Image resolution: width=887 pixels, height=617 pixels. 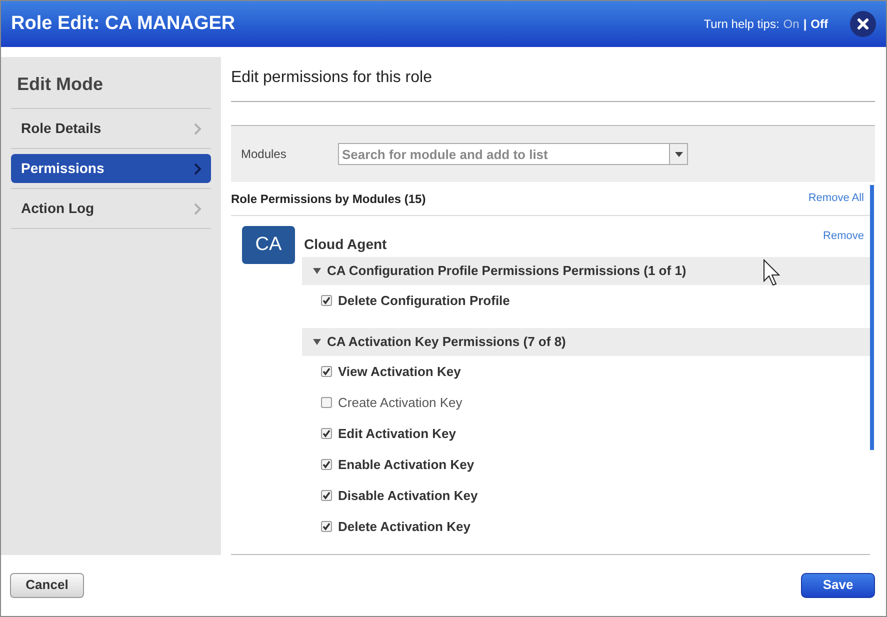 What do you see at coordinates (268, 245) in the screenshot?
I see `module-badge: CA` at bounding box center [268, 245].